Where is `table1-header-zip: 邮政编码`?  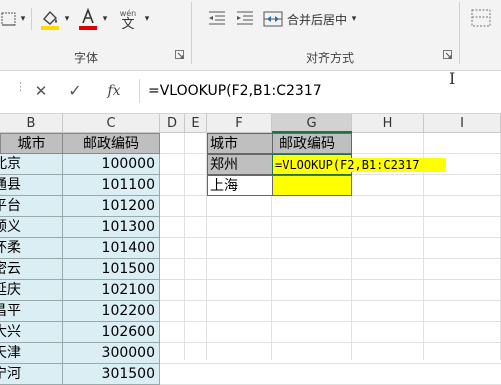 table1-header-zip: 邮政编码 is located at coordinates (111, 143).